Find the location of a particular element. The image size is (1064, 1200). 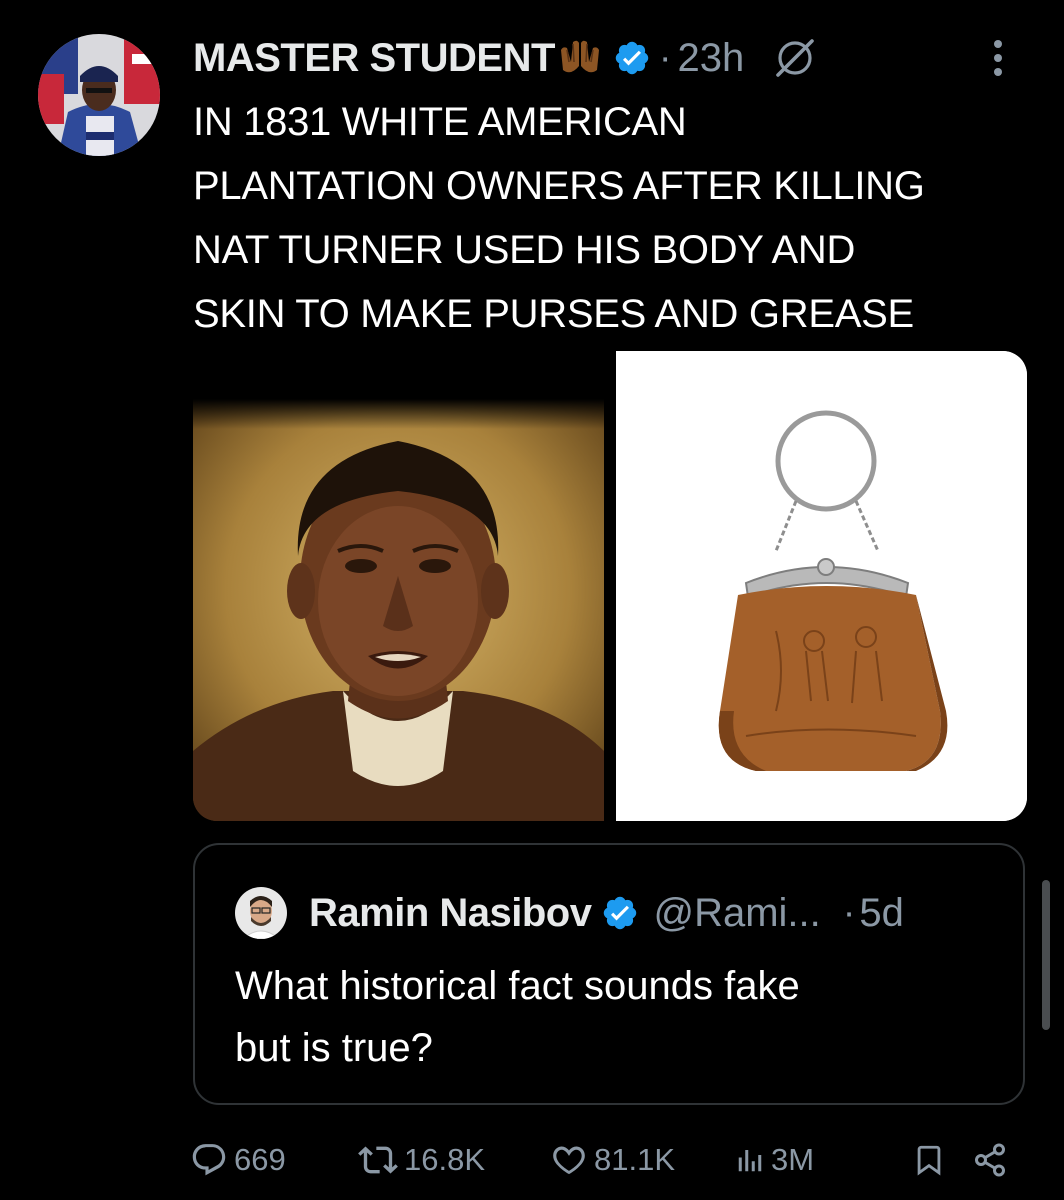

like-count: 81.1K is located at coordinates (635, 1159).